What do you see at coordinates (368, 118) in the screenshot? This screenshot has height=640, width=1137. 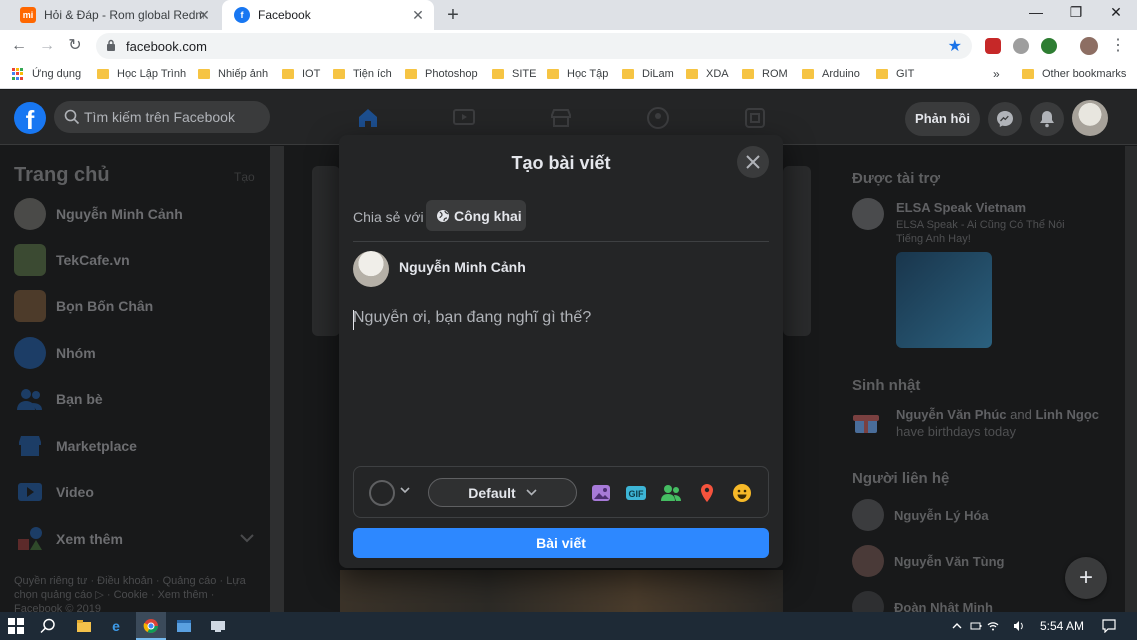 I see `home-icon` at bounding box center [368, 118].